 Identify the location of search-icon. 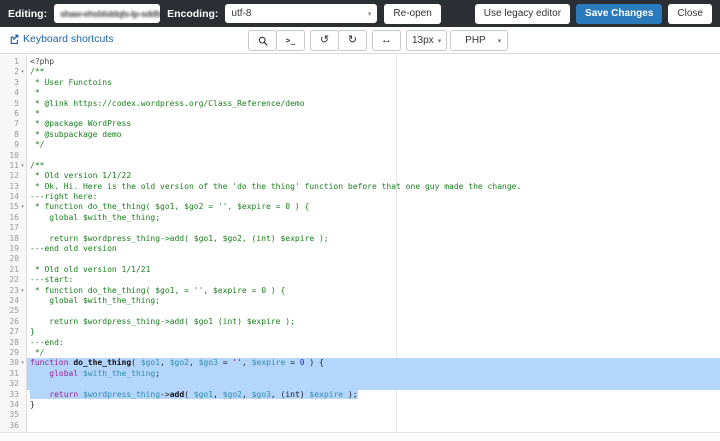
(263, 41).